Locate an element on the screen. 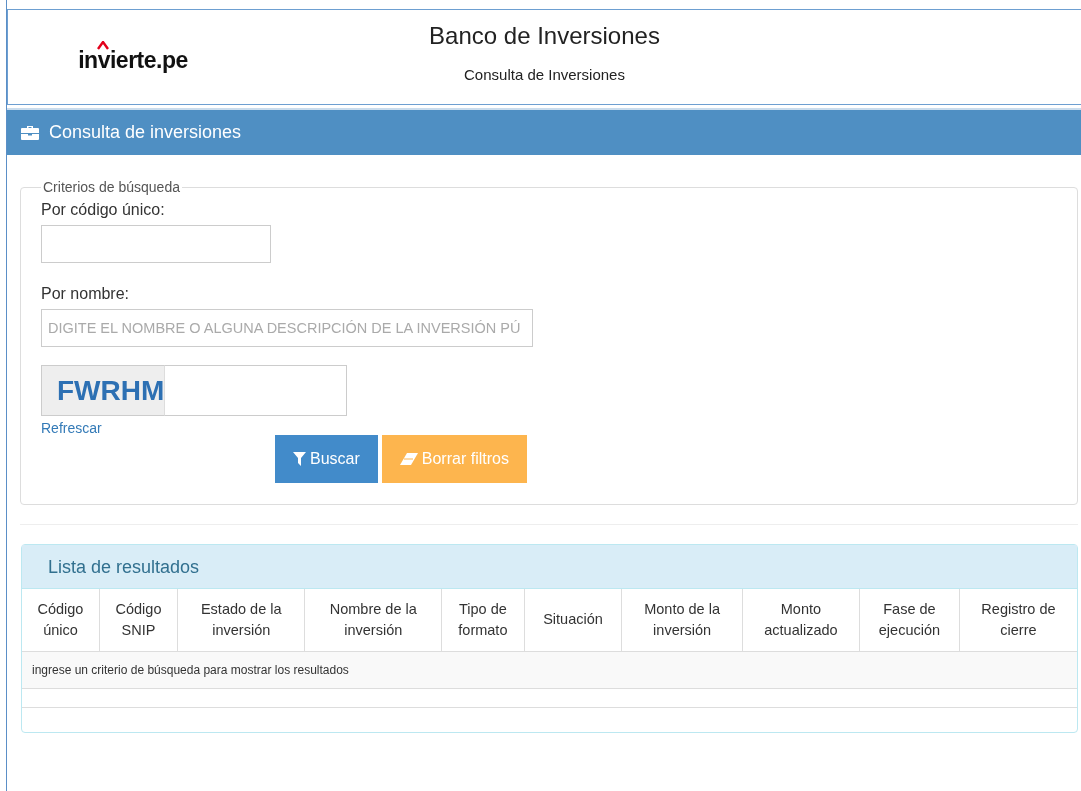  field-label: Por código único: is located at coordinates (103, 210).